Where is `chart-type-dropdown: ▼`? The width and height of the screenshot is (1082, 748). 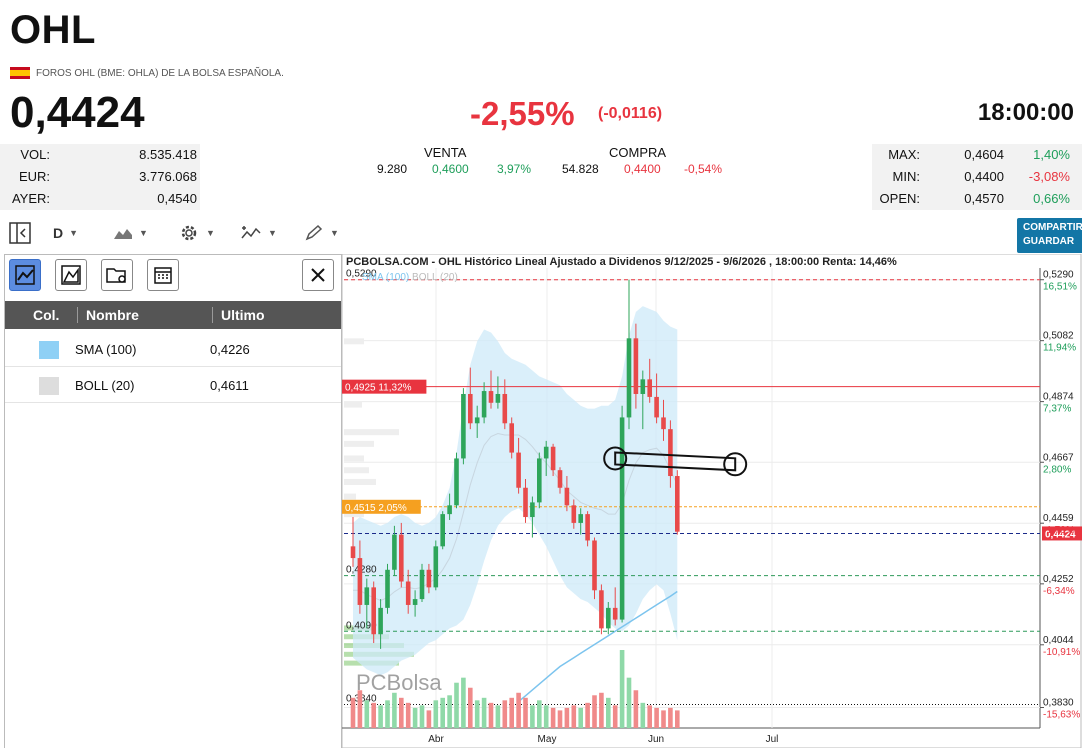 chart-type-dropdown: ▼ is located at coordinates (130, 233).